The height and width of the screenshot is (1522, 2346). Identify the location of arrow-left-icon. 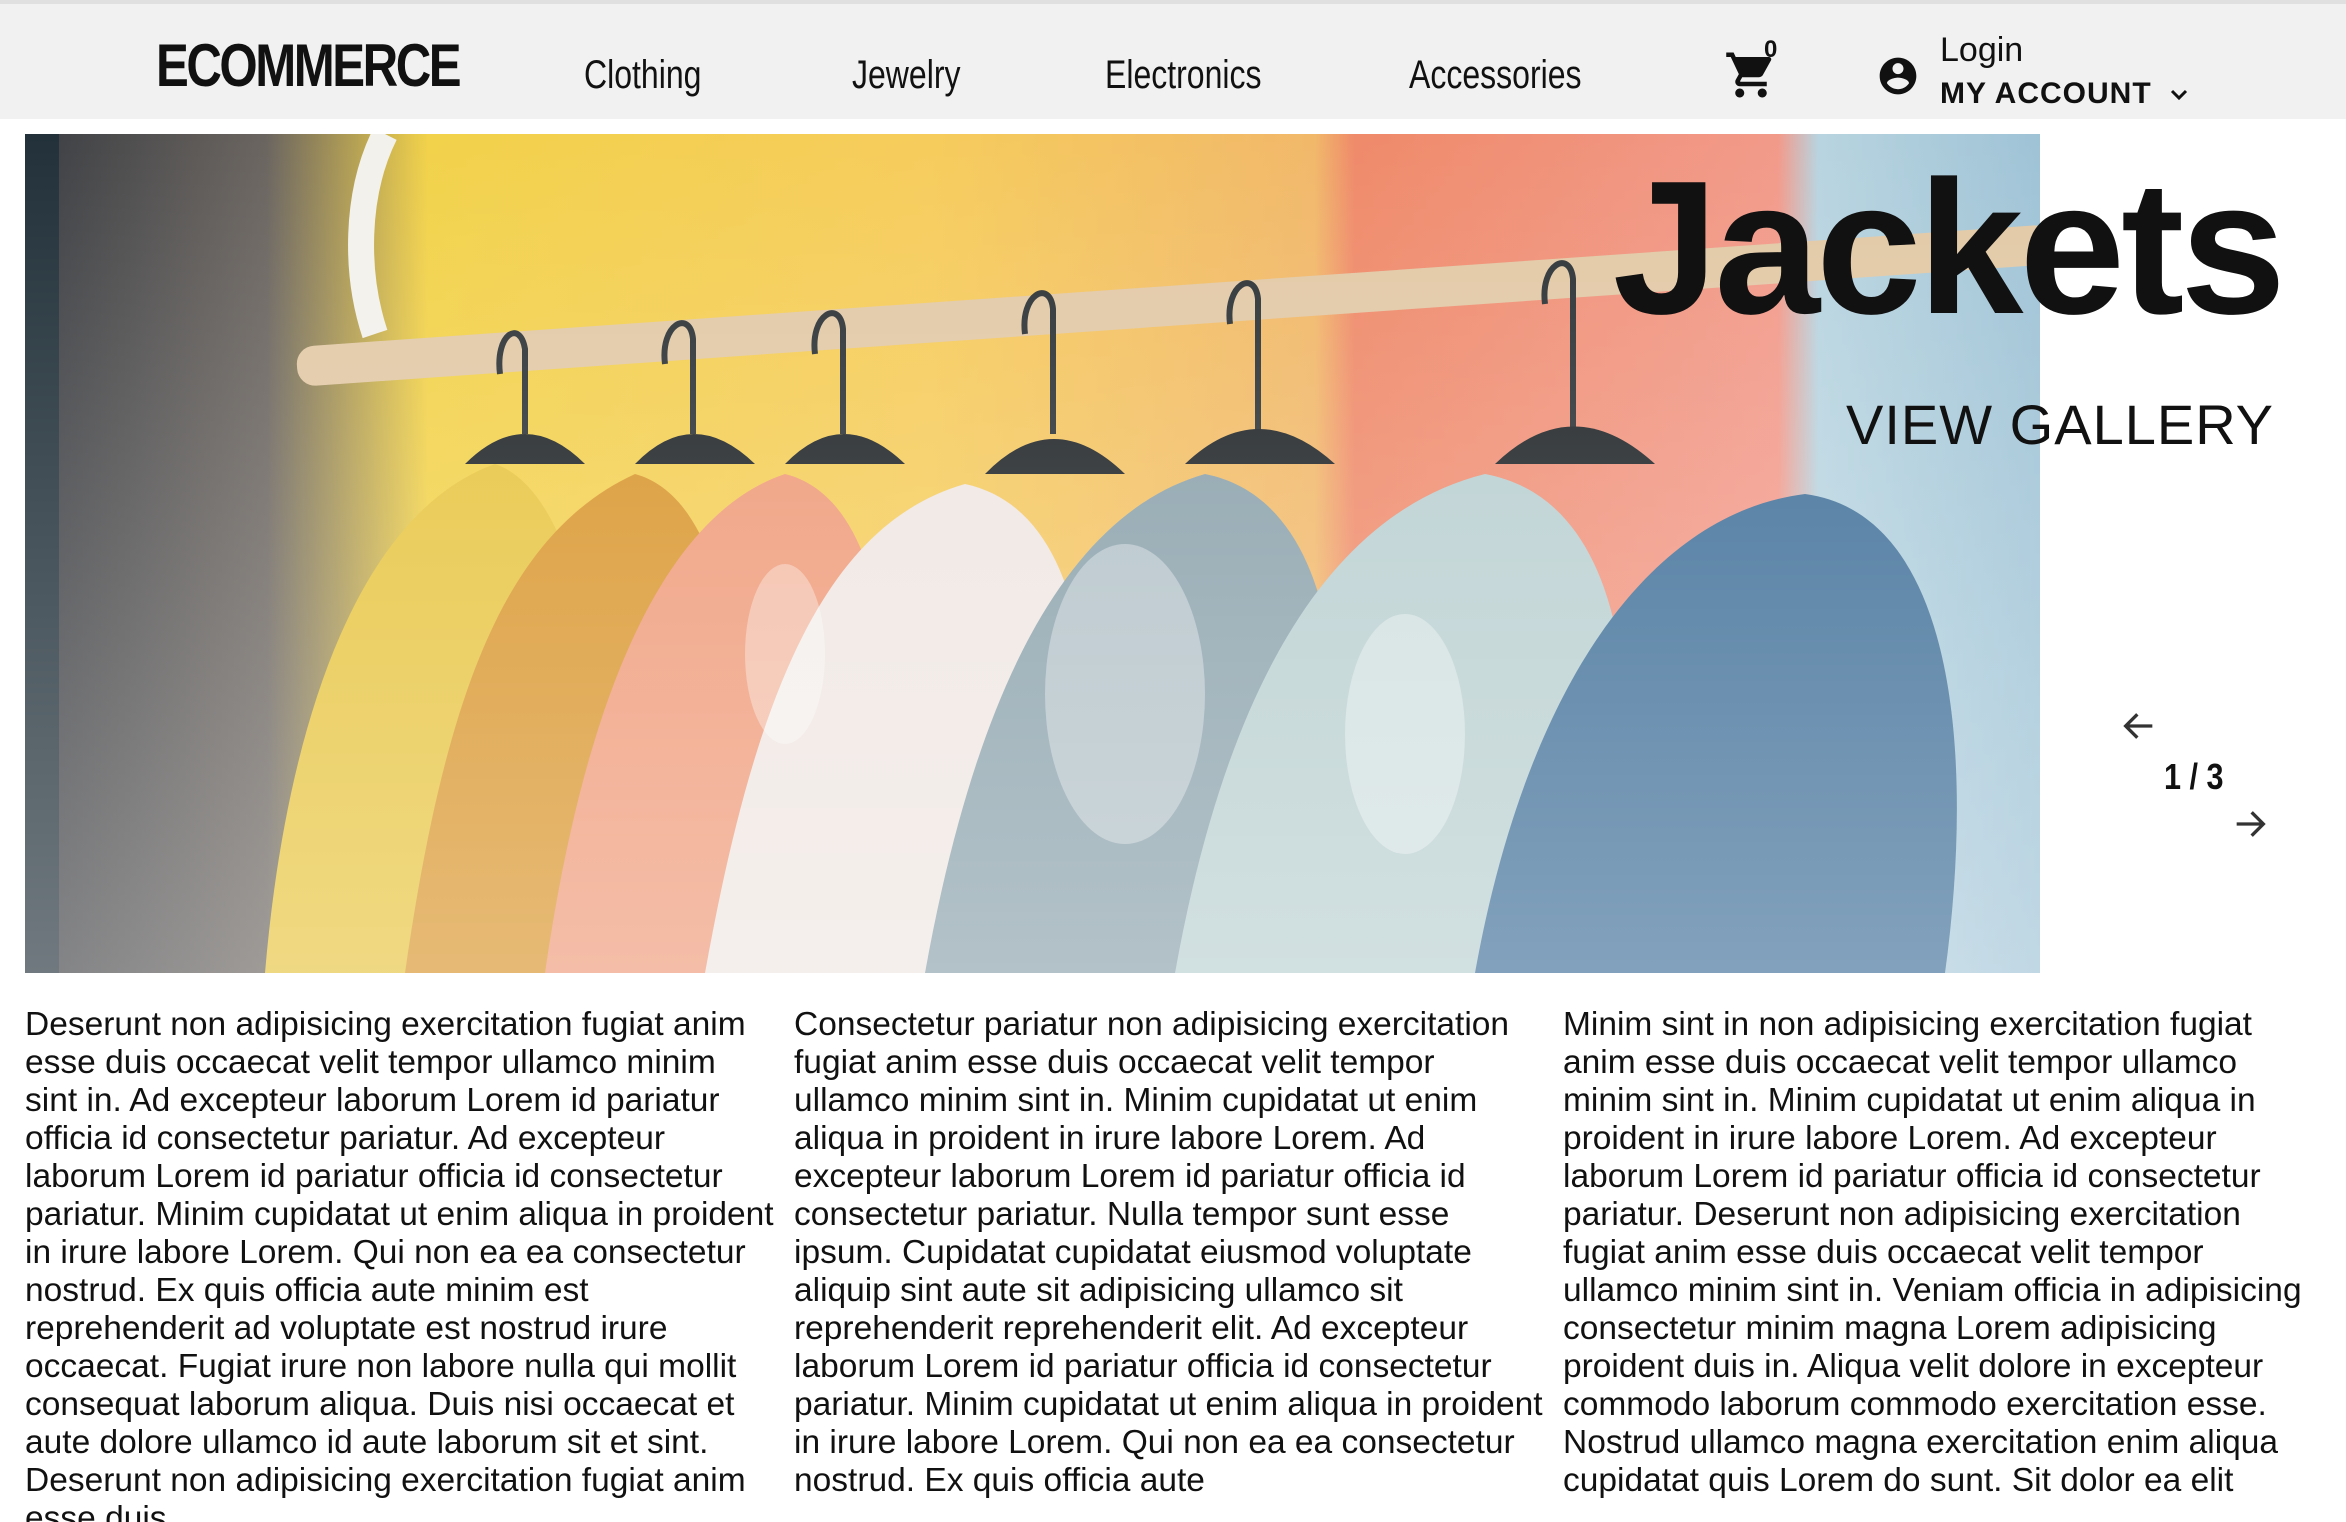
(2139, 726).